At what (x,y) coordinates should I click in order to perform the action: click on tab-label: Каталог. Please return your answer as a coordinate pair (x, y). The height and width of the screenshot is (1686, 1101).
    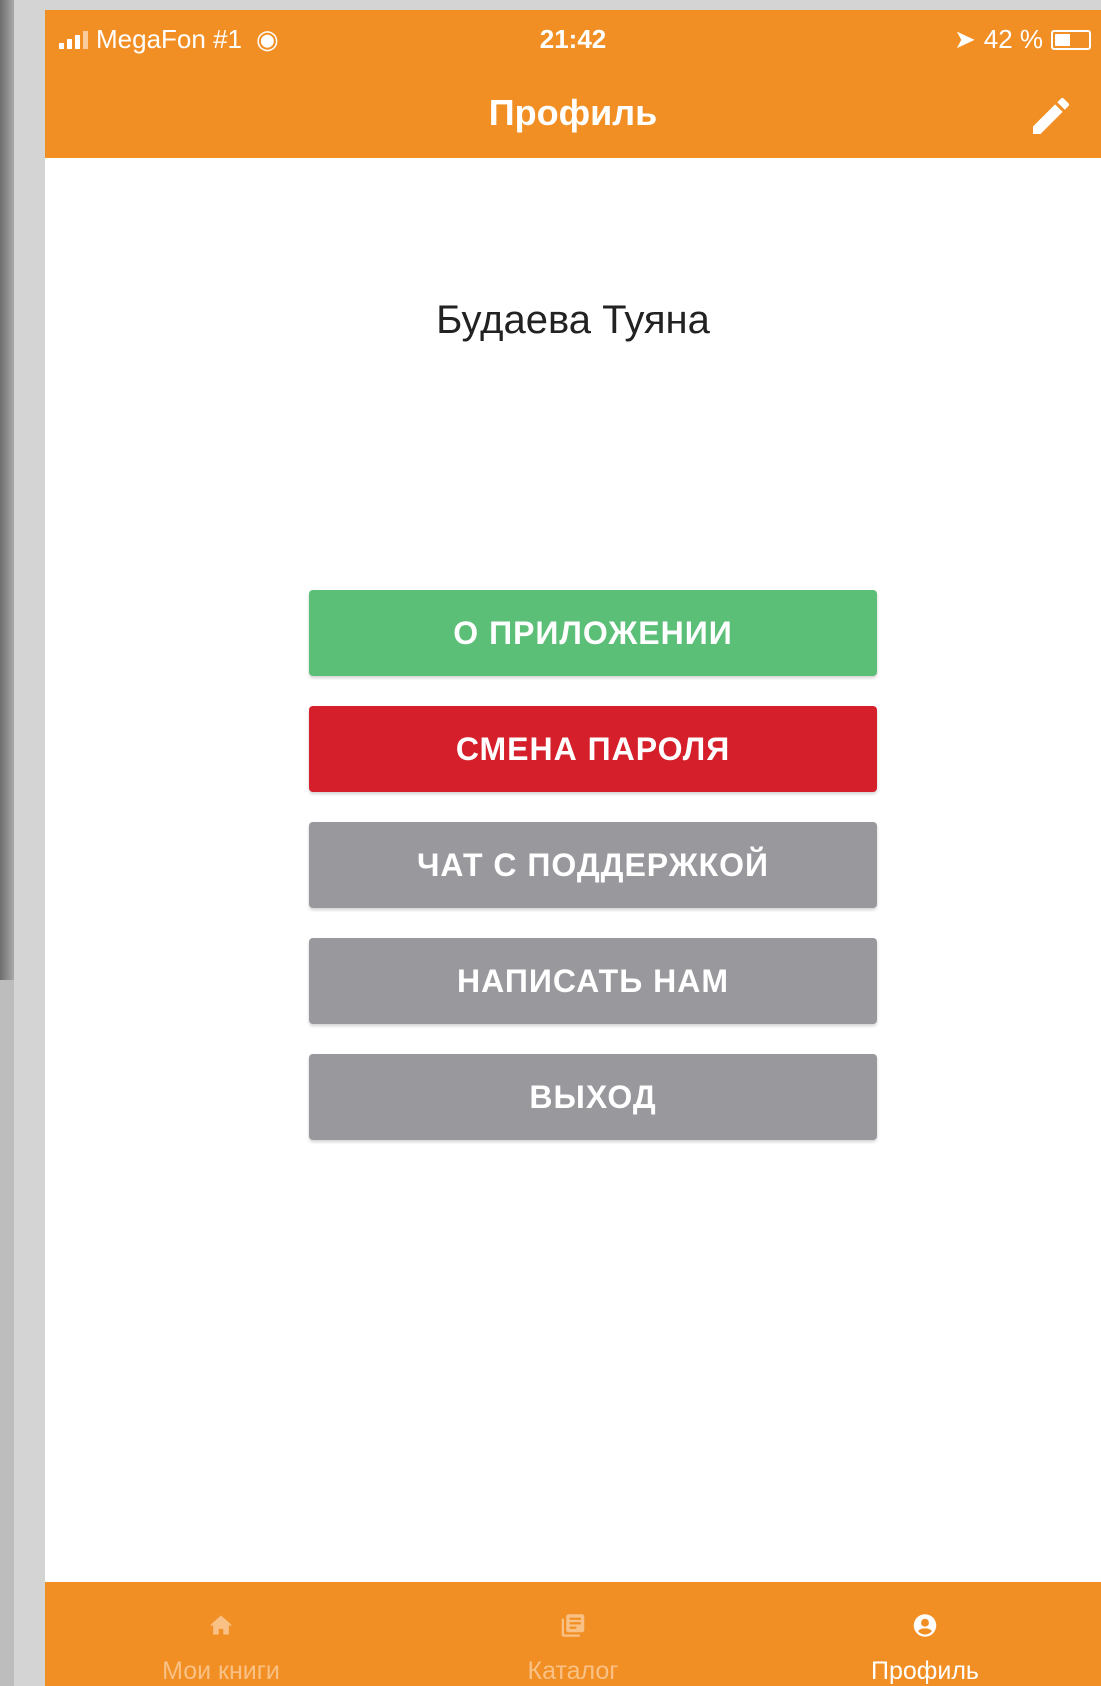
    Looking at the image, I should click on (573, 1671).